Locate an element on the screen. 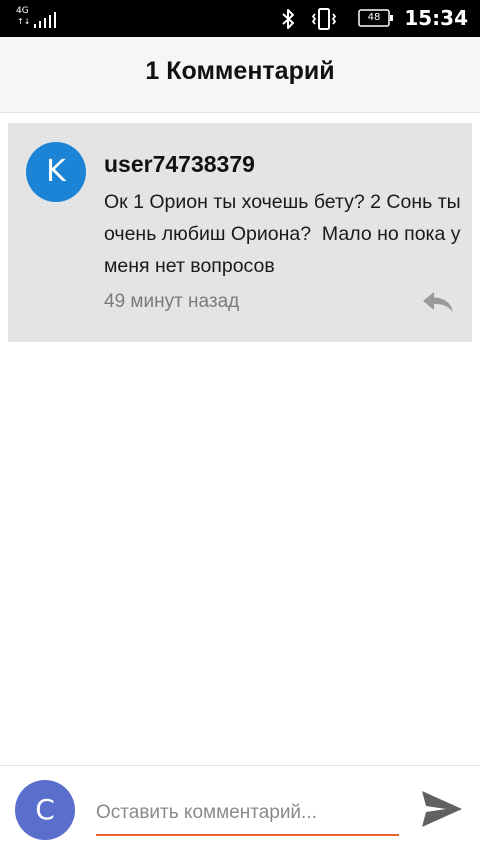  vibrate-icon is located at coordinates (324, 19).